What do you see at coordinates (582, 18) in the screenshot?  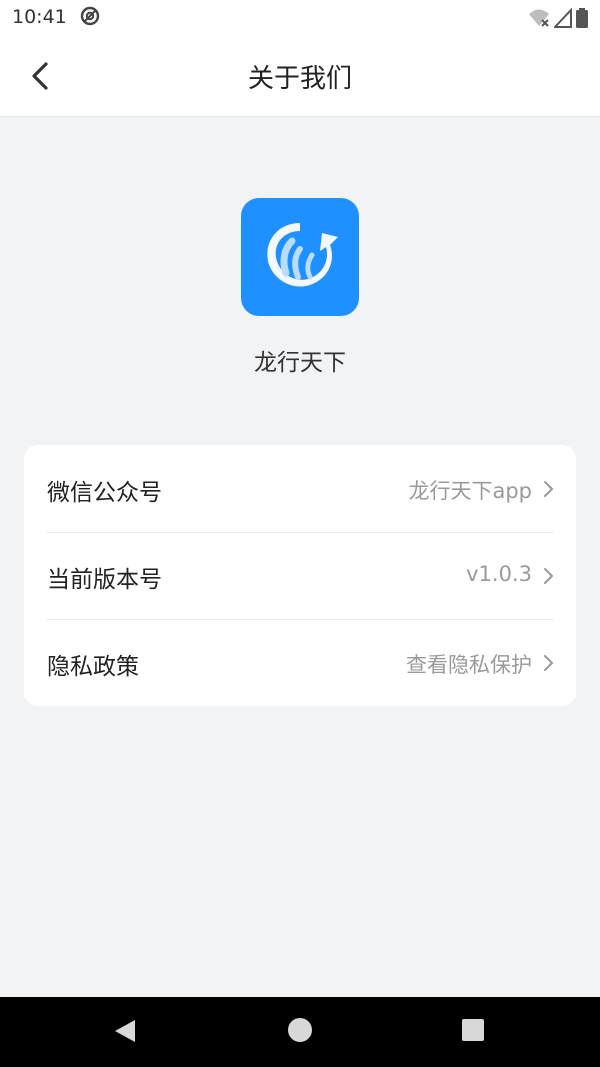 I see `battery-icon` at bounding box center [582, 18].